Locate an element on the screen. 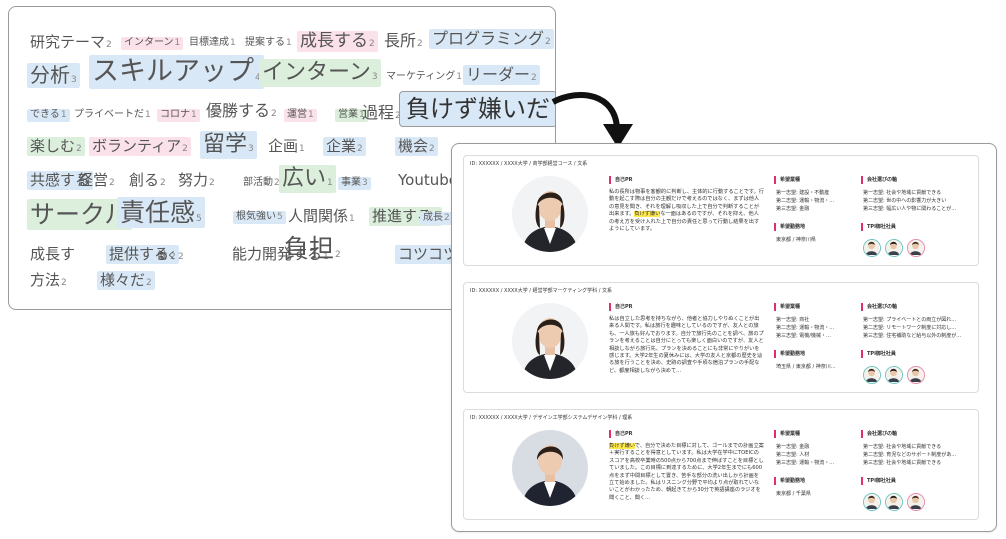  word-cloud-term-text: 部活動 is located at coordinates (258, 182).